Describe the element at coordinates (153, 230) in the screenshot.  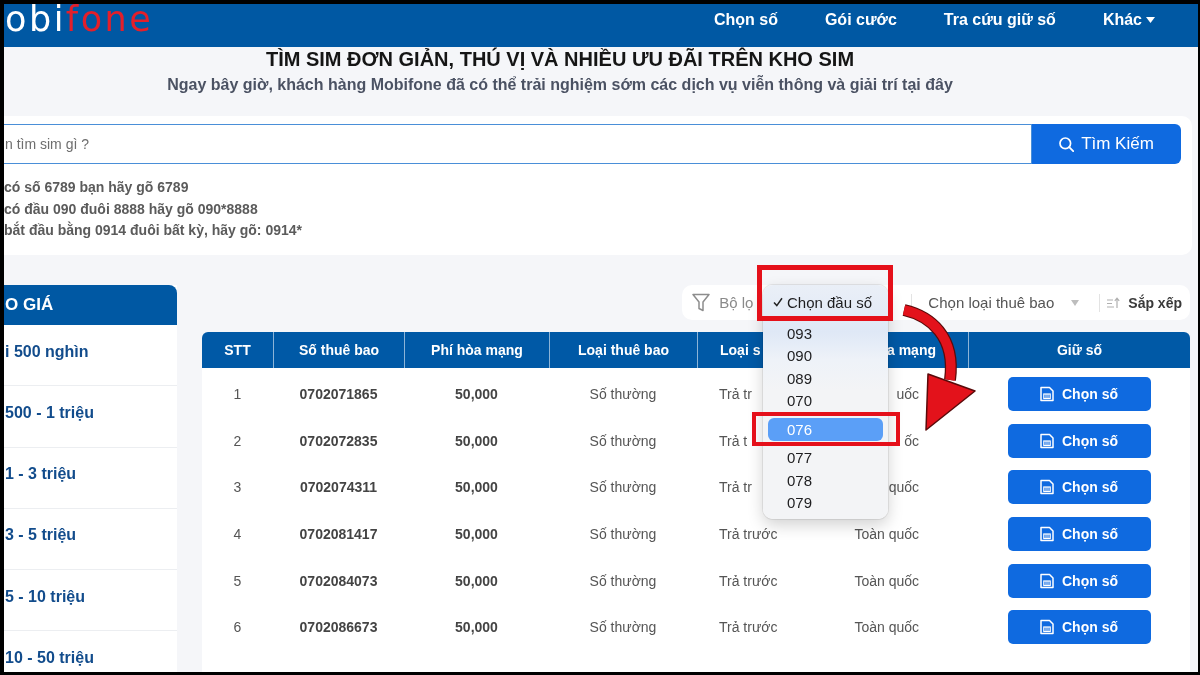
I see `hint-text: bắt đầu bằng 0914 đuôi bất kỳ, hãy gõ: 0914*` at that location.